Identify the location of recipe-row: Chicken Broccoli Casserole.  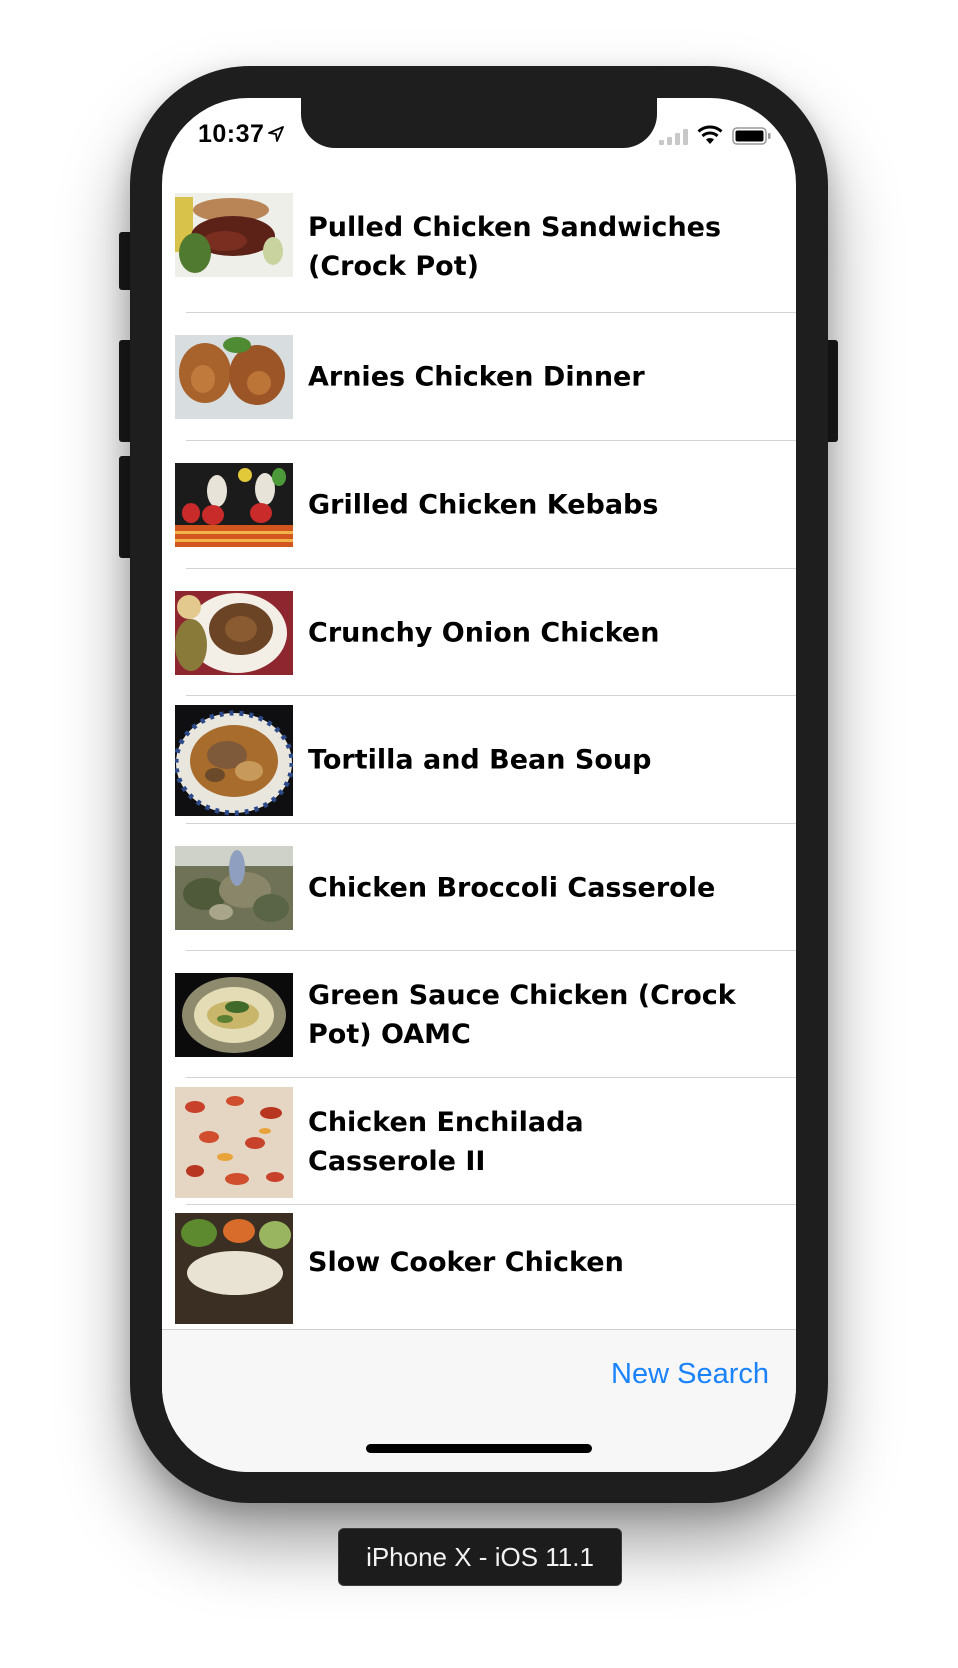
(479, 887).